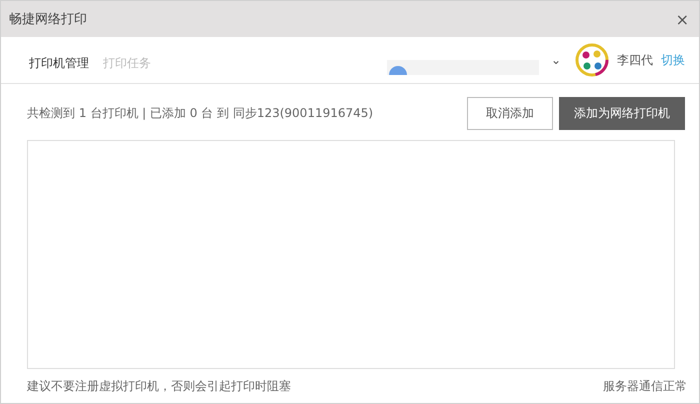 The height and width of the screenshot is (404, 700). Describe the element at coordinates (635, 60) in the screenshot. I see `user-name: 李四代` at that location.